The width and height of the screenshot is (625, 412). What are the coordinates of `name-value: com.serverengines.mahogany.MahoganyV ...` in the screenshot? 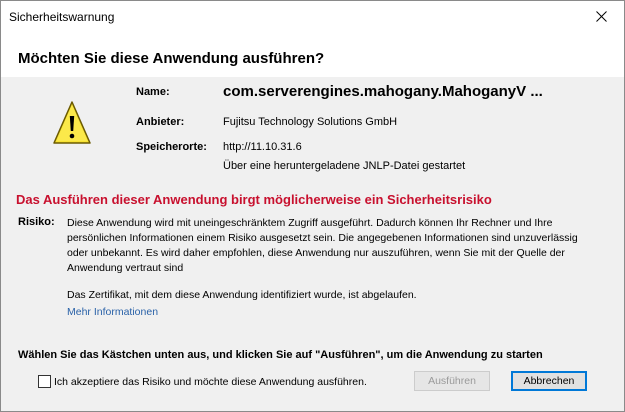 It's located at (383, 91).